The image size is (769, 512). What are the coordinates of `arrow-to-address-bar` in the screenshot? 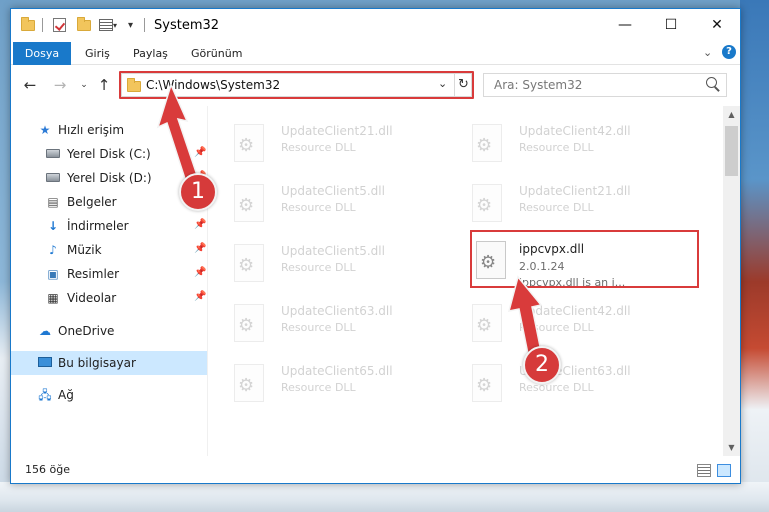 It's located at (178, 134).